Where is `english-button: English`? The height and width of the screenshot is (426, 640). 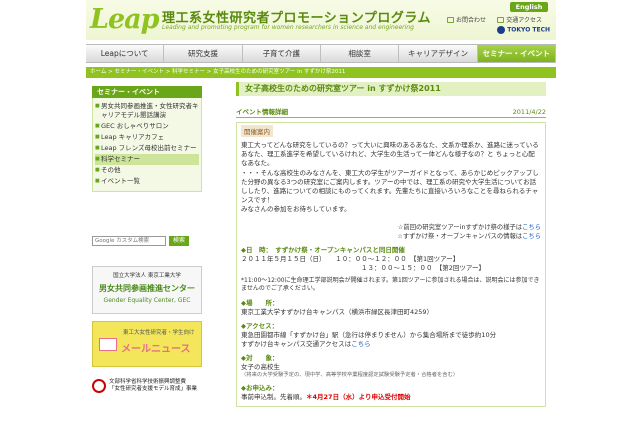
english-button: English is located at coordinates (529, 7).